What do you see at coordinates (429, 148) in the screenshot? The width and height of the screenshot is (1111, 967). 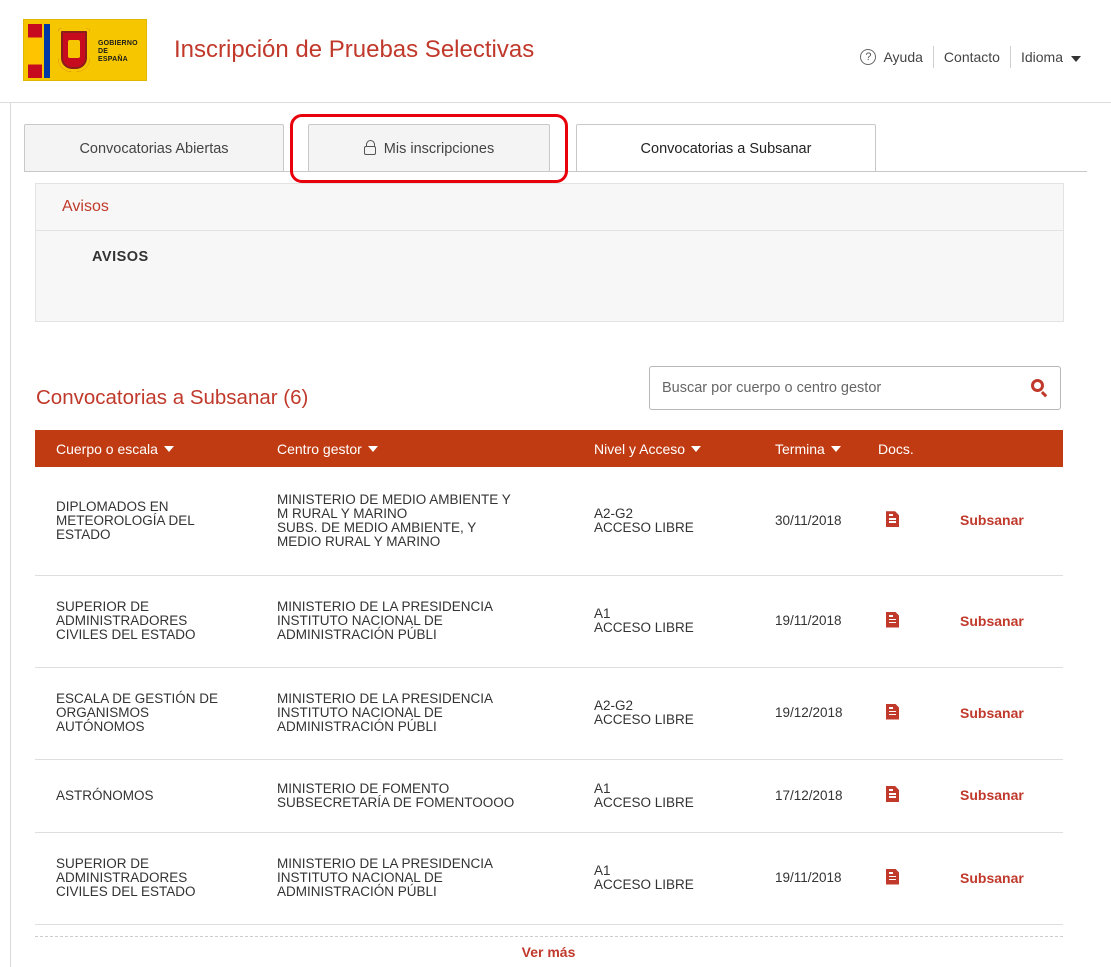 I see `annotation-highlight-box` at bounding box center [429, 148].